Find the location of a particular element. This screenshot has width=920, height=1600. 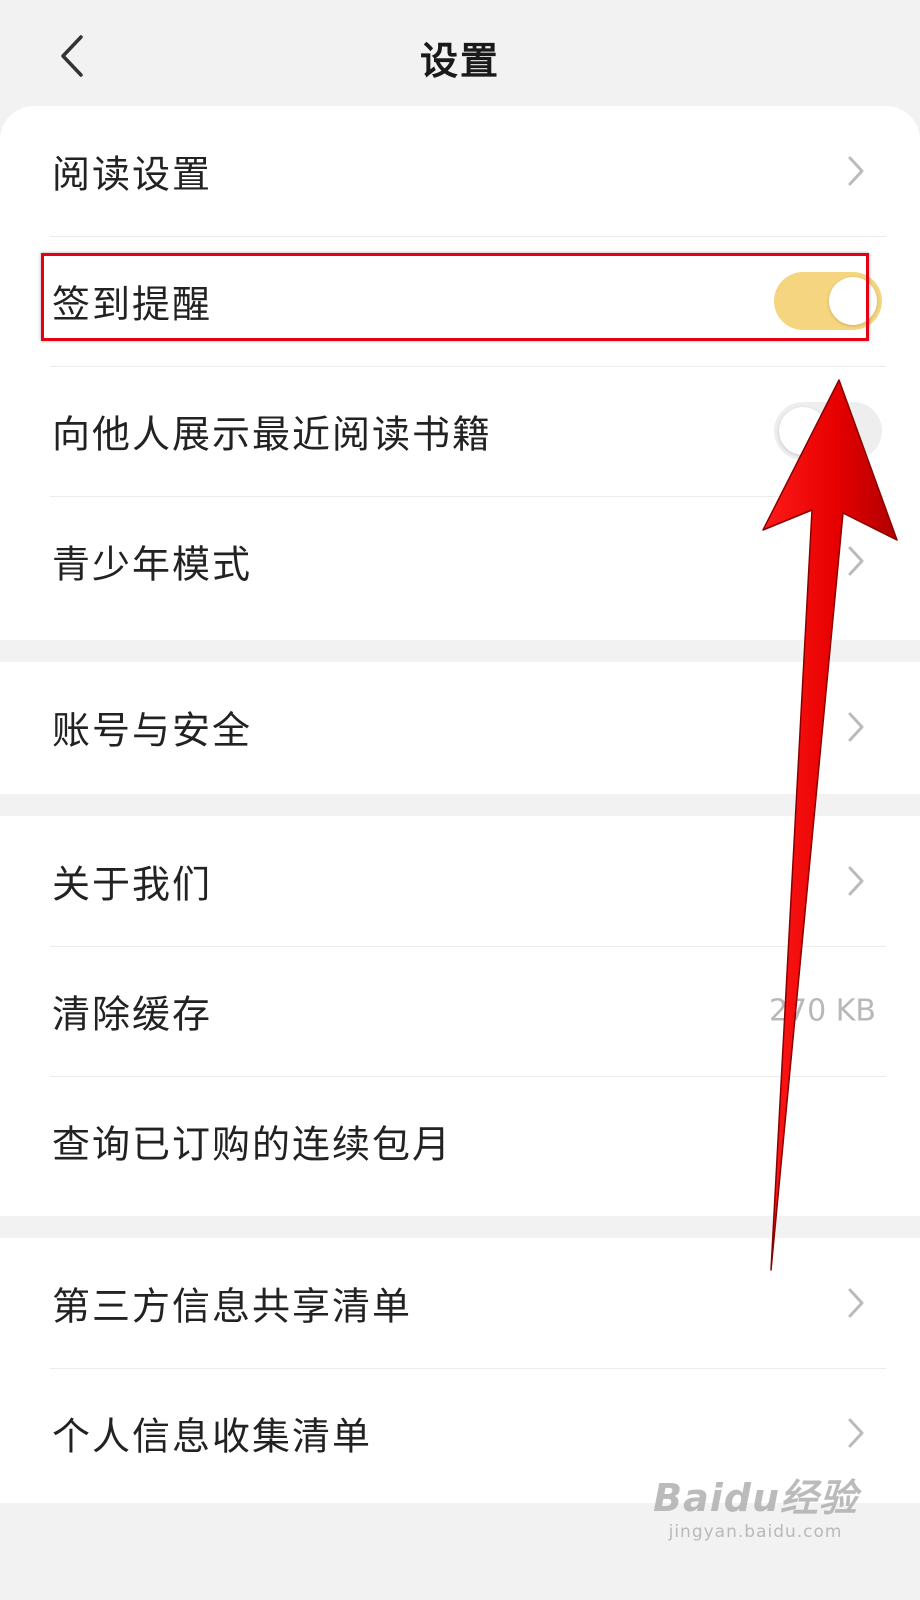

row-label: 阅读设置 is located at coordinates (132, 174).